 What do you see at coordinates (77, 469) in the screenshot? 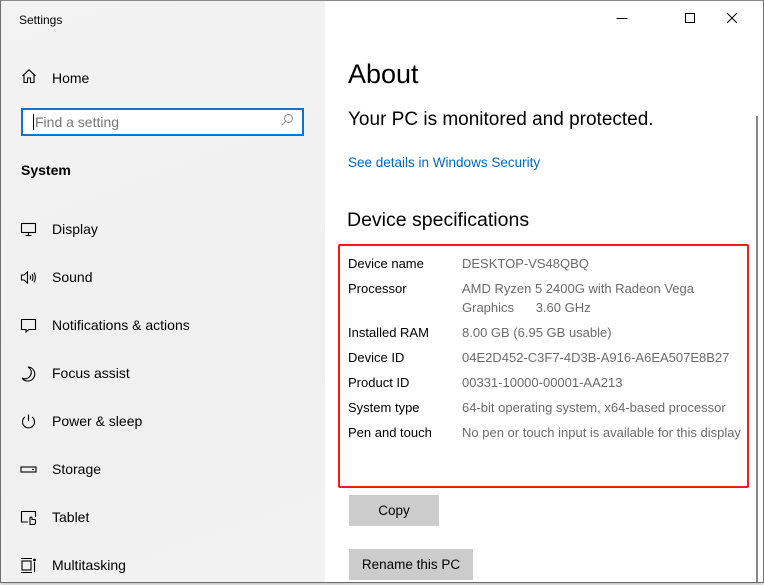
I see `sidebar-item-label: Storage` at bounding box center [77, 469].